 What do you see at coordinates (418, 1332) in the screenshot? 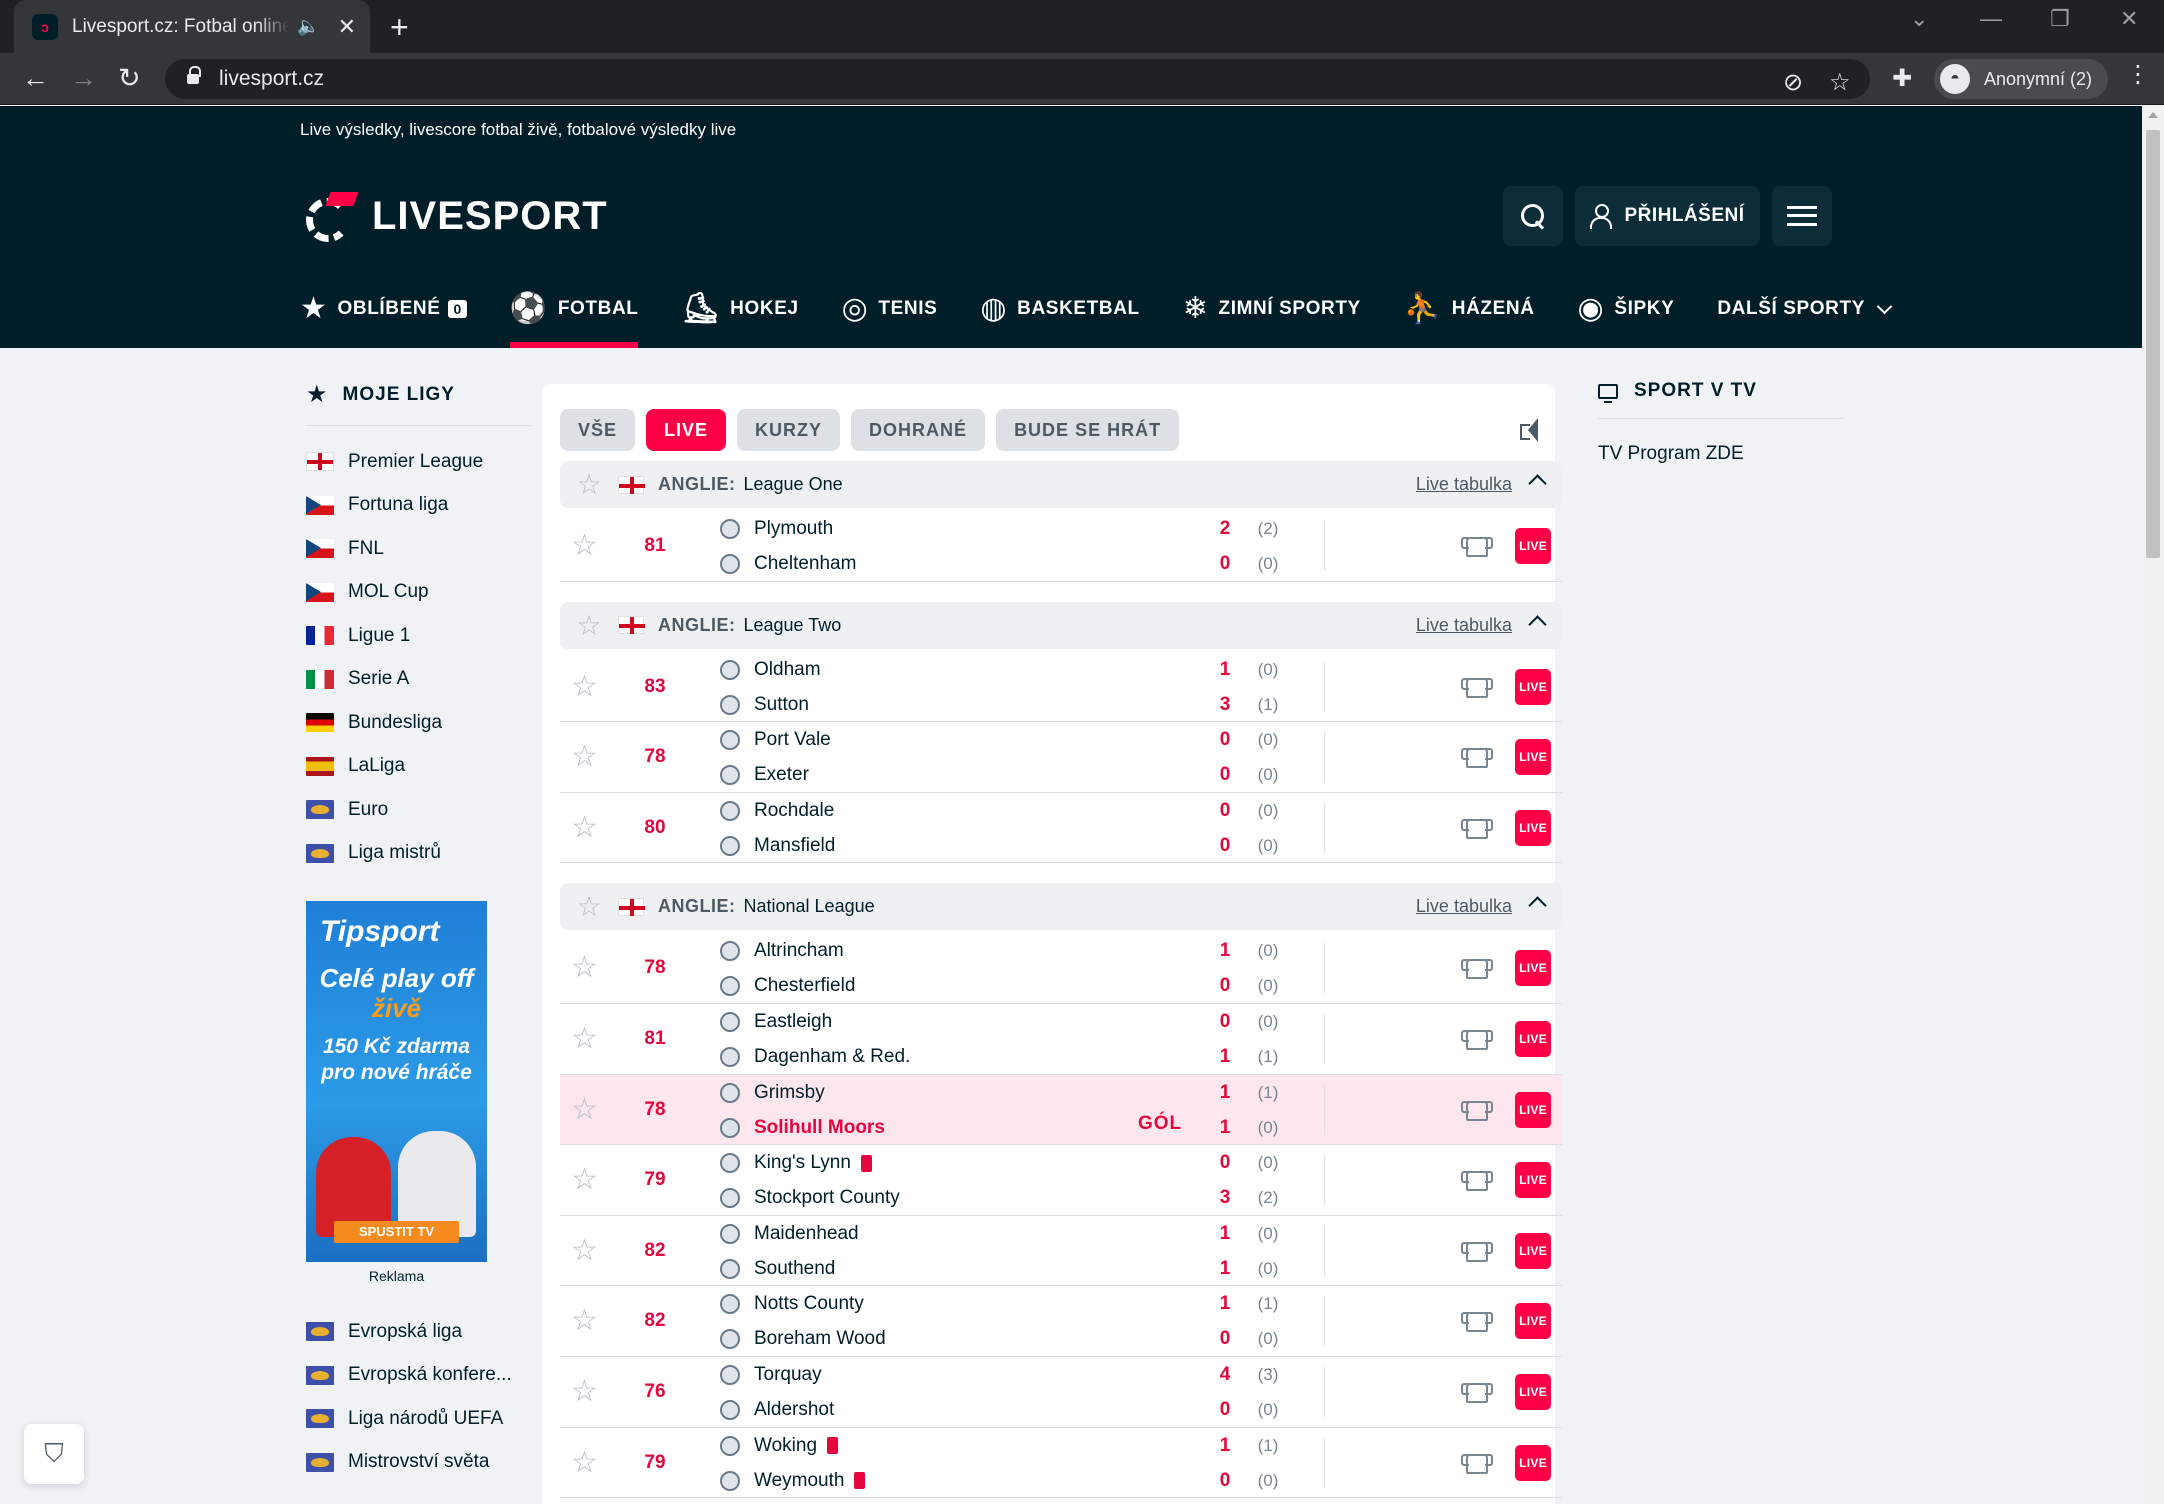
I see `sidebar-league-item: Evropská liga` at bounding box center [418, 1332].